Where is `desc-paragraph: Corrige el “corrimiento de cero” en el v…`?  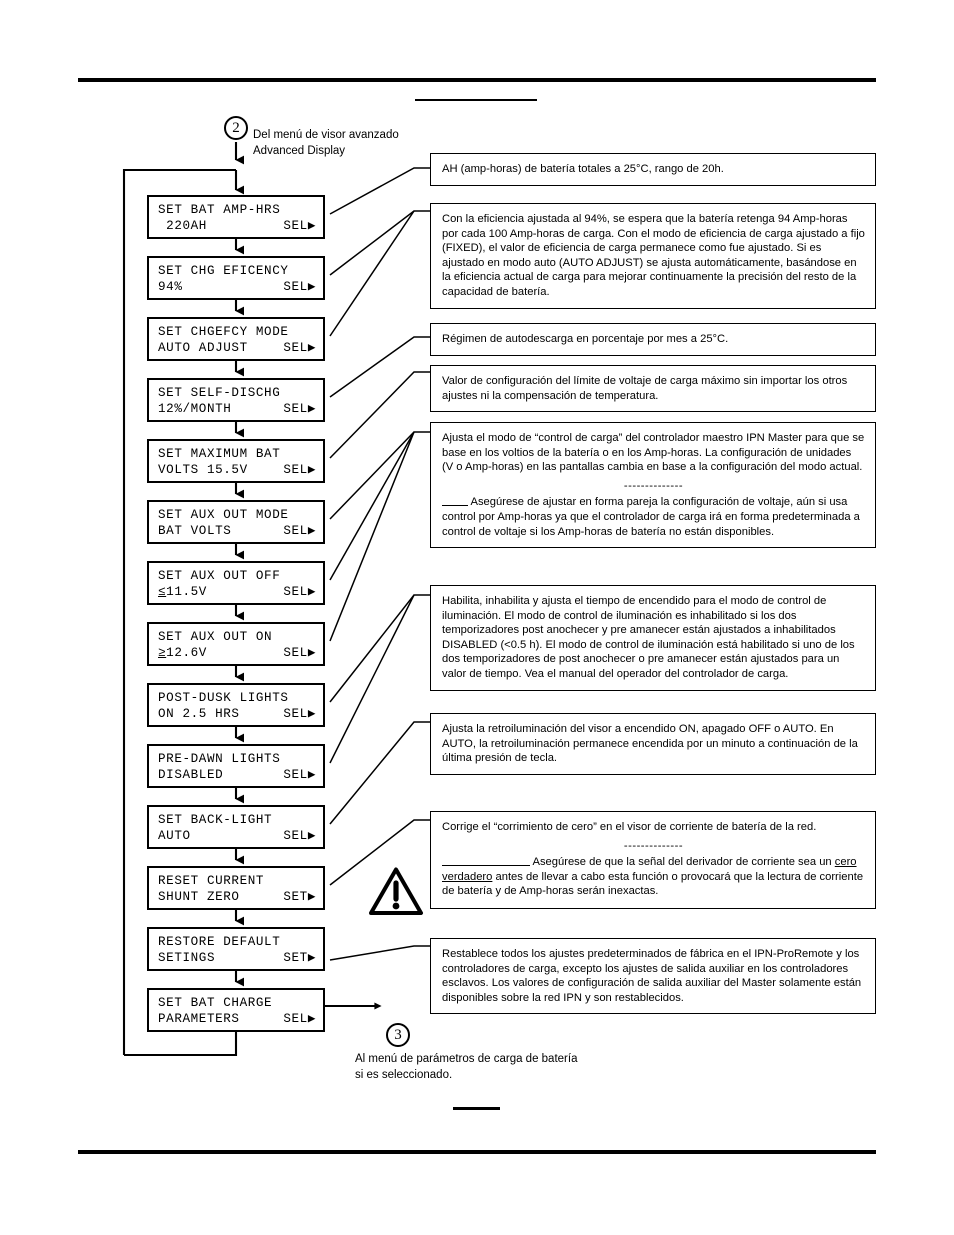 desc-paragraph: Corrige el “corrimiento de cero” en el v… is located at coordinates (629, 827).